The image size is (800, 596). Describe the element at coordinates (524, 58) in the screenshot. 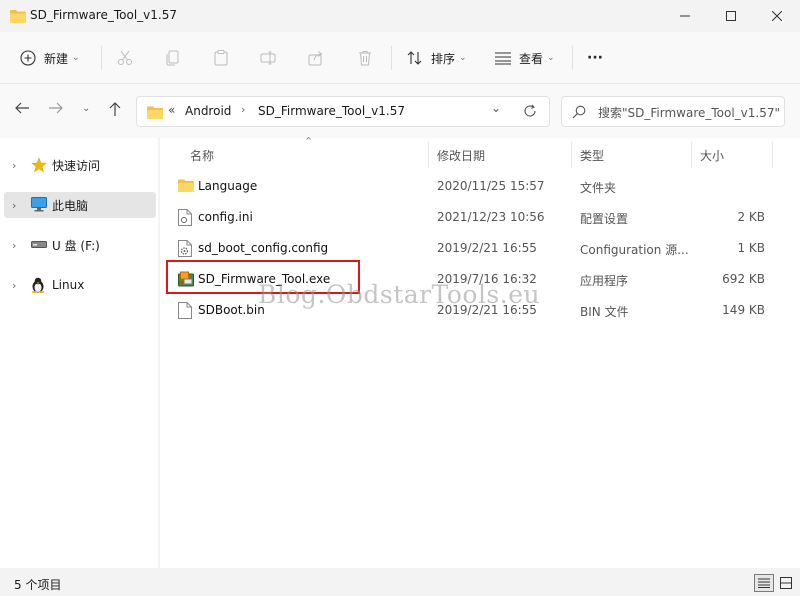

I see `view-button: 查看 ⌄` at that location.